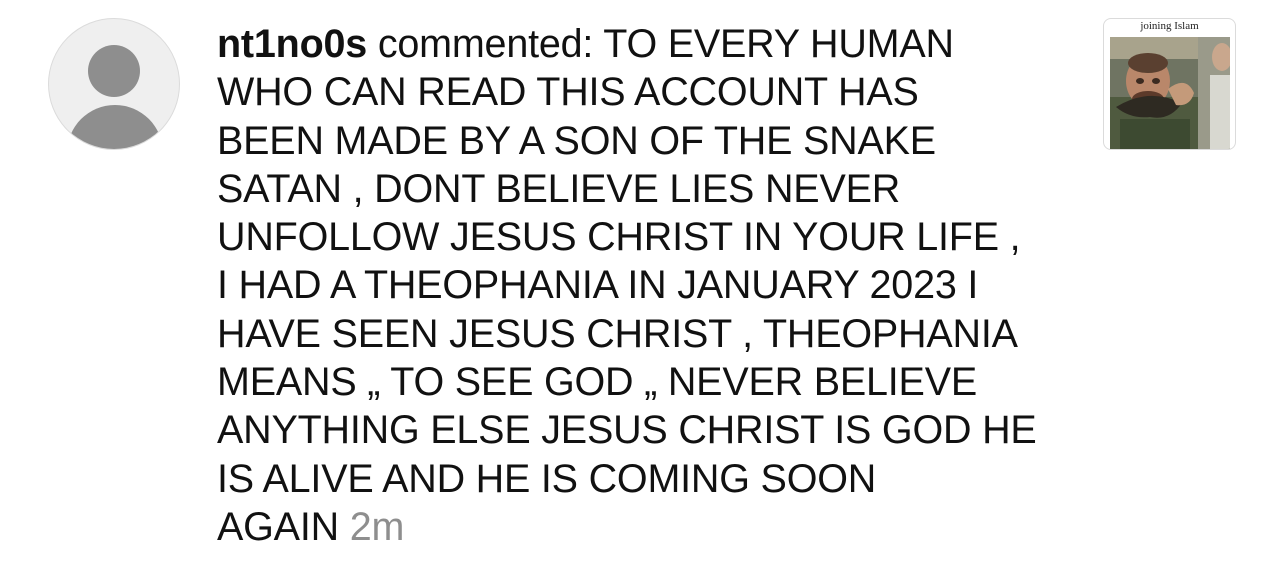 The height and width of the screenshot is (574, 1284). I want to click on comment-body-line: BEEN MADE BY A SON OF THE SNAKE, so click(576, 140).